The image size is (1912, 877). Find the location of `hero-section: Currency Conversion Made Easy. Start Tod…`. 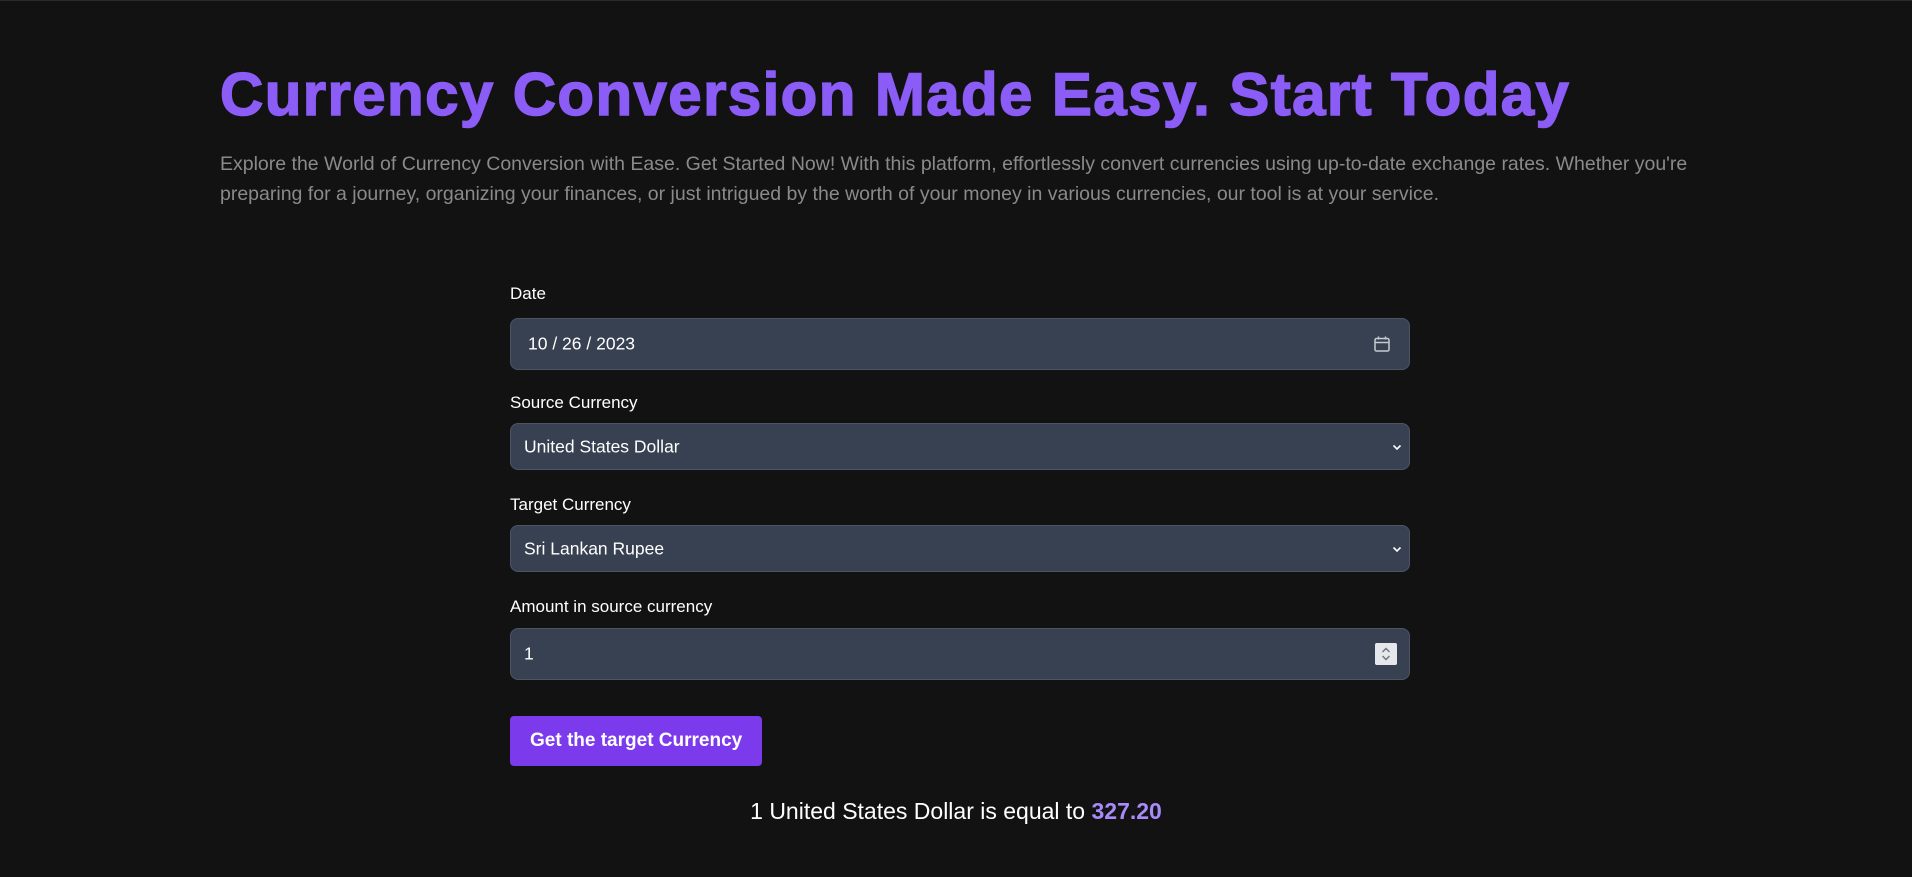

hero-section: Currency Conversion Made Easy. Start Tod… is located at coordinates (969, 133).